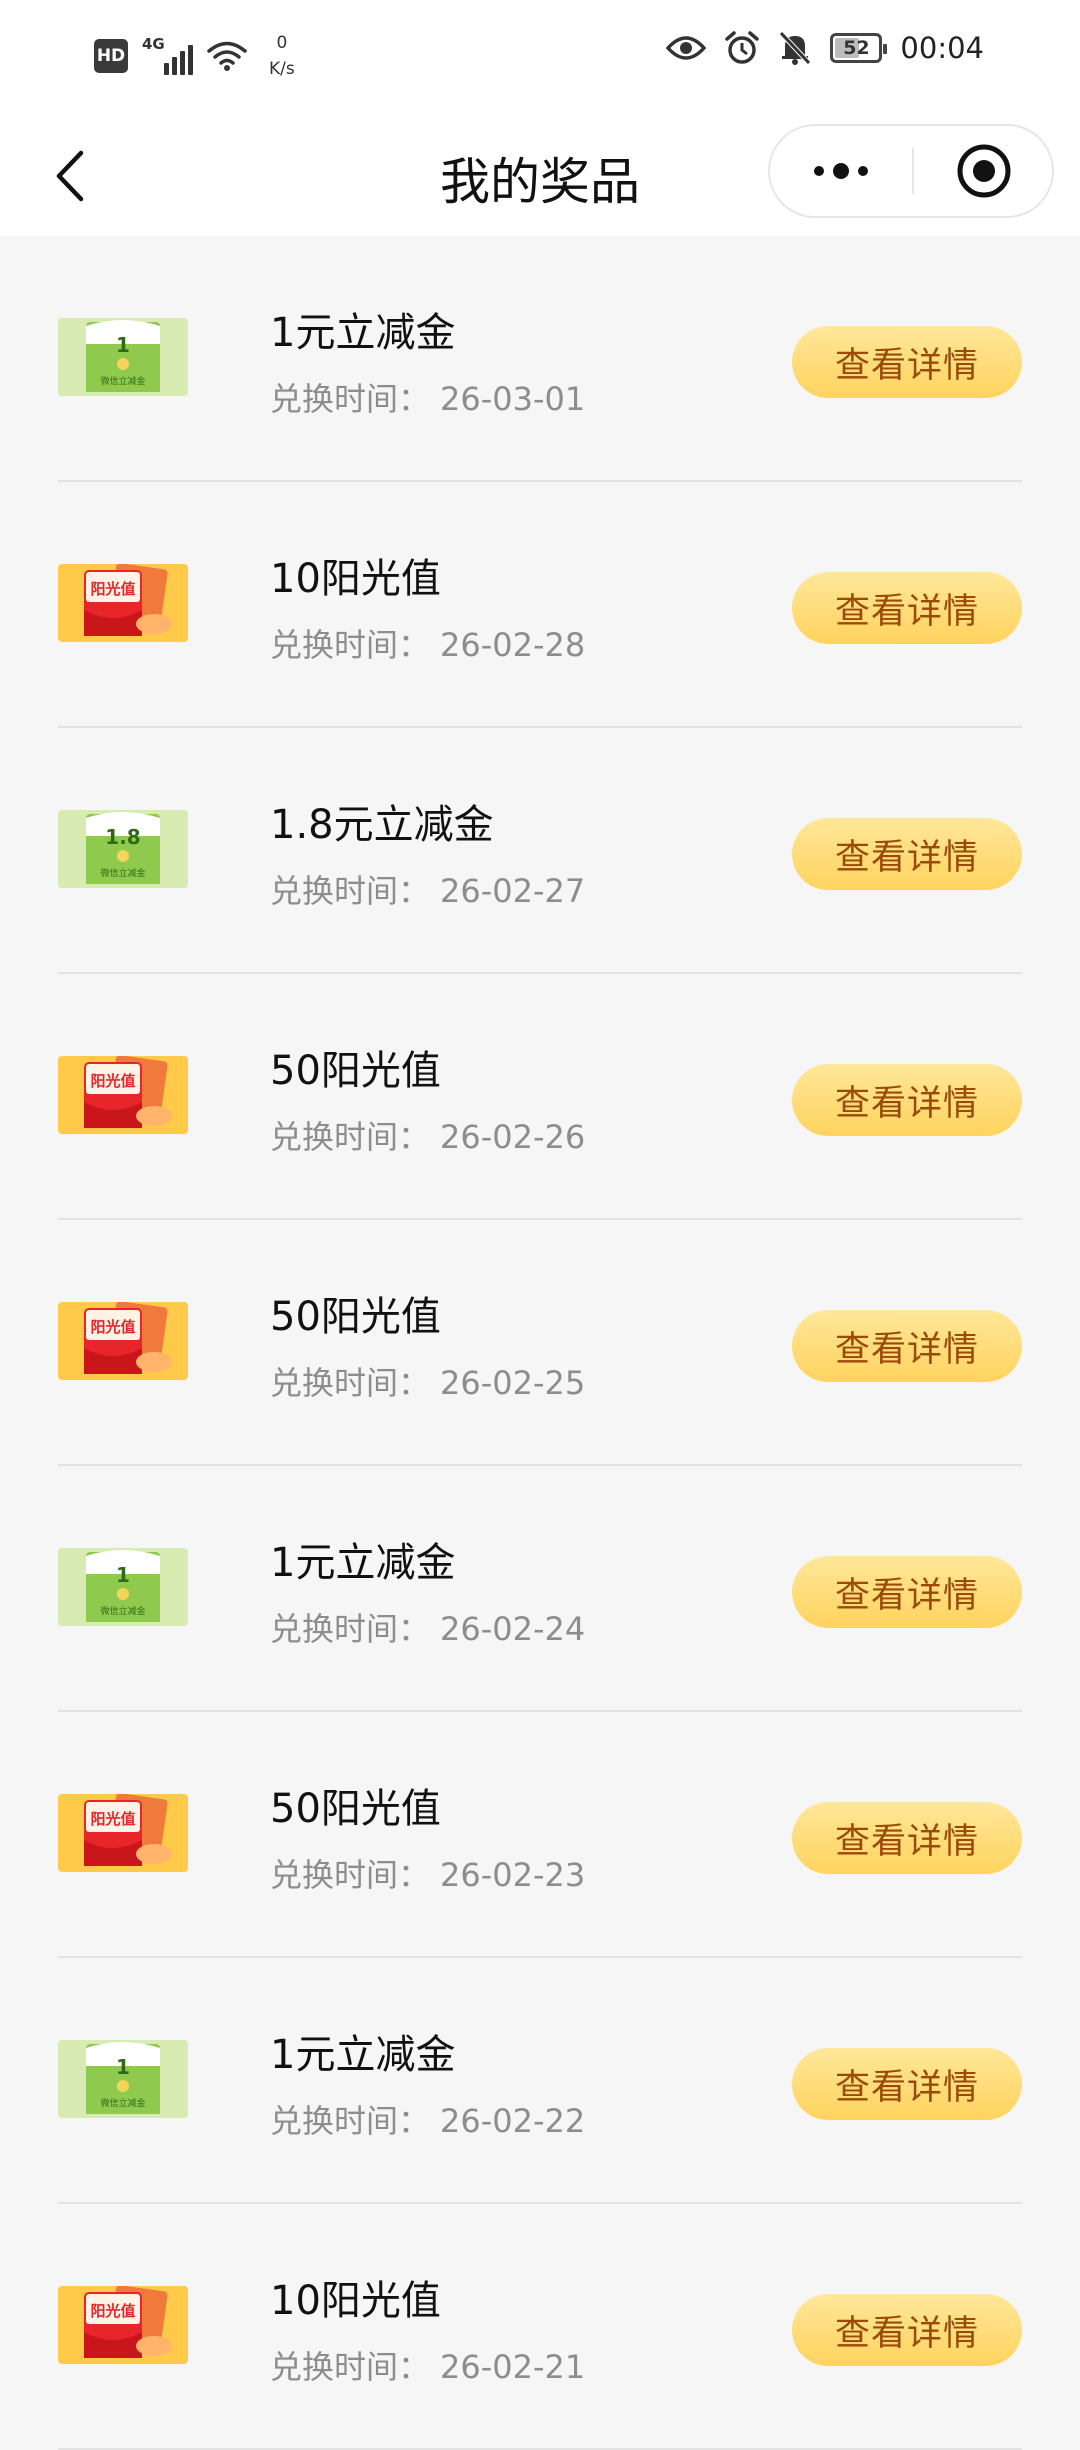 This screenshot has height=2450, width=1080. I want to click on voucher-thumbnail-icon: 1.8 微信立减金, so click(123, 849).